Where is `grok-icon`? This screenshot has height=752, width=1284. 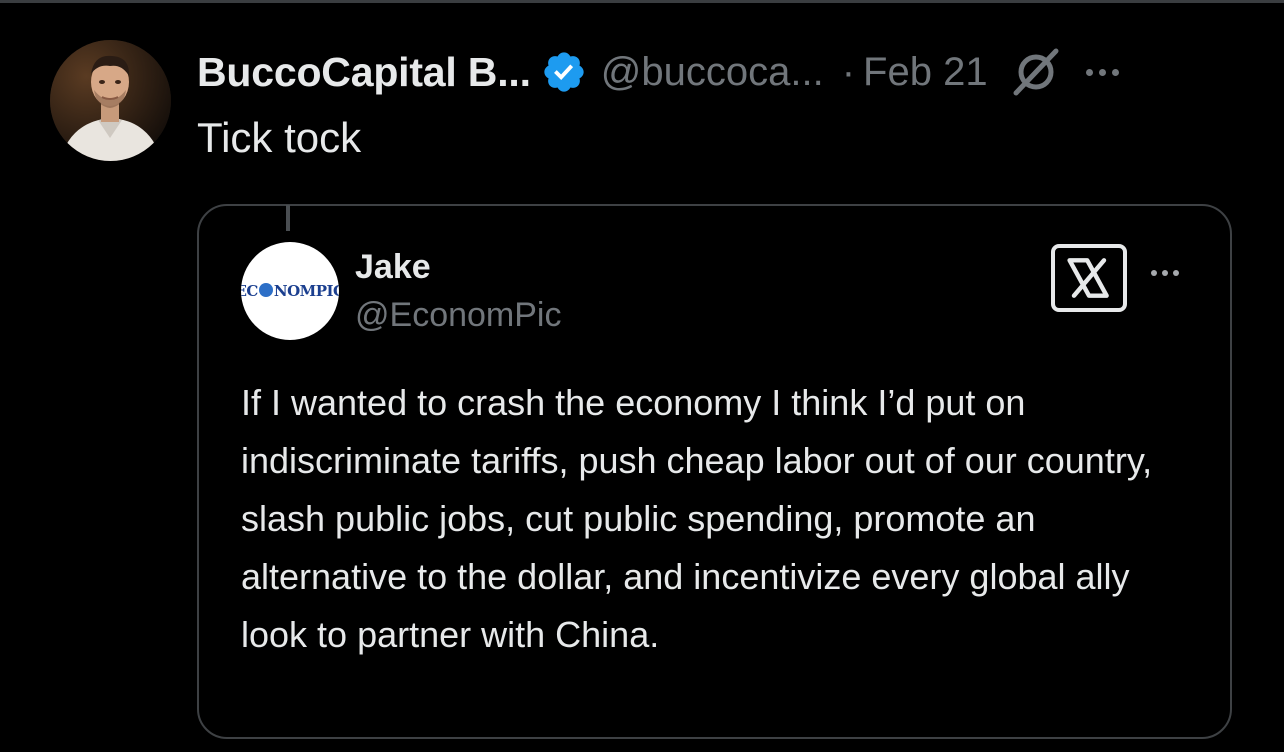
grok-icon is located at coordinates (1036, 72).